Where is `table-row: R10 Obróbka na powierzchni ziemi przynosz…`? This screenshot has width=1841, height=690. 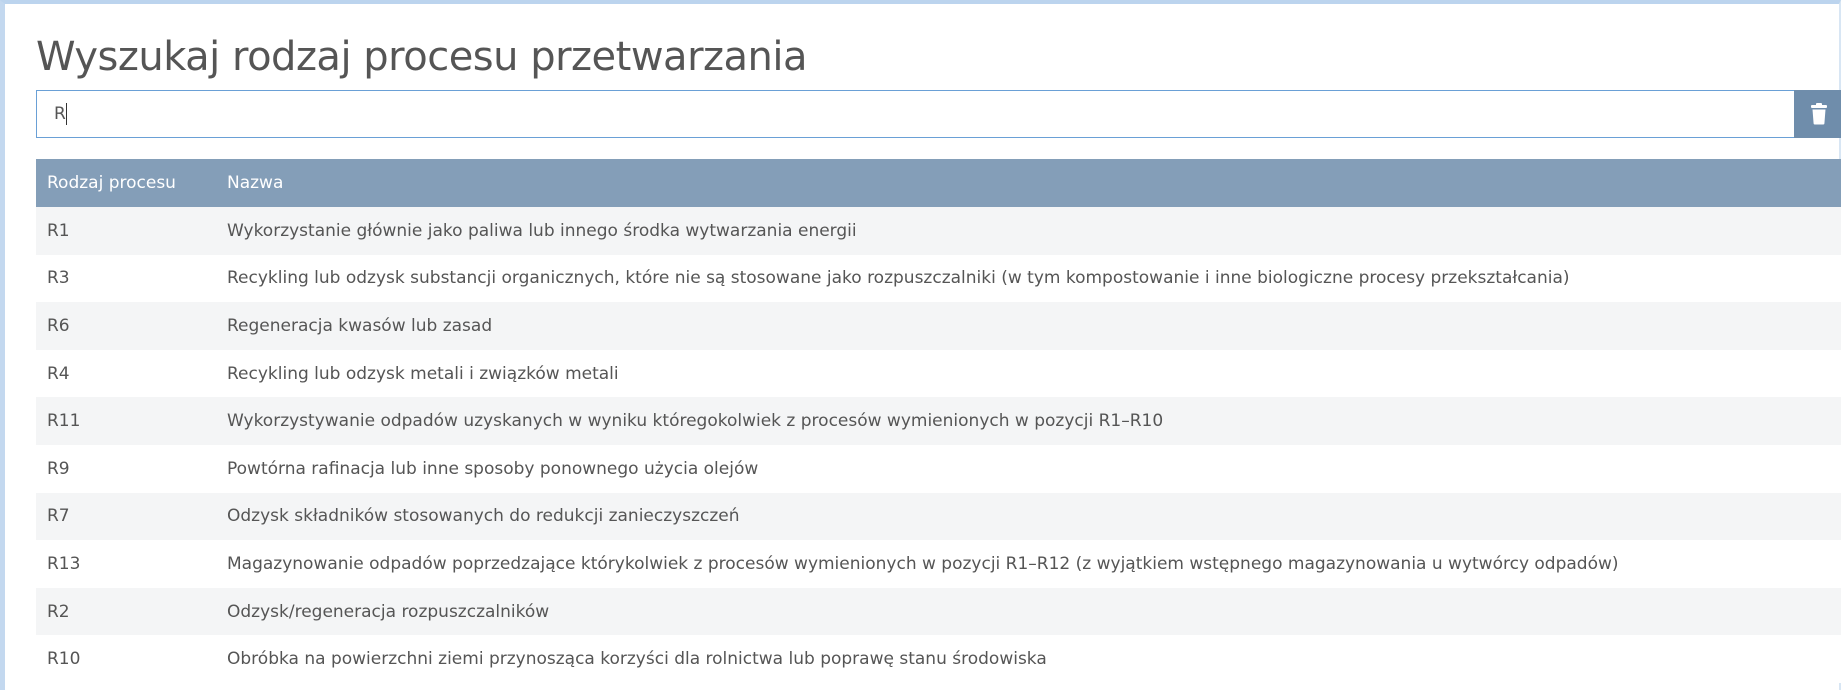
table-row: R10 Obróbka na powierzchni ziemi przynosz… is located at coordinates (938, 659).